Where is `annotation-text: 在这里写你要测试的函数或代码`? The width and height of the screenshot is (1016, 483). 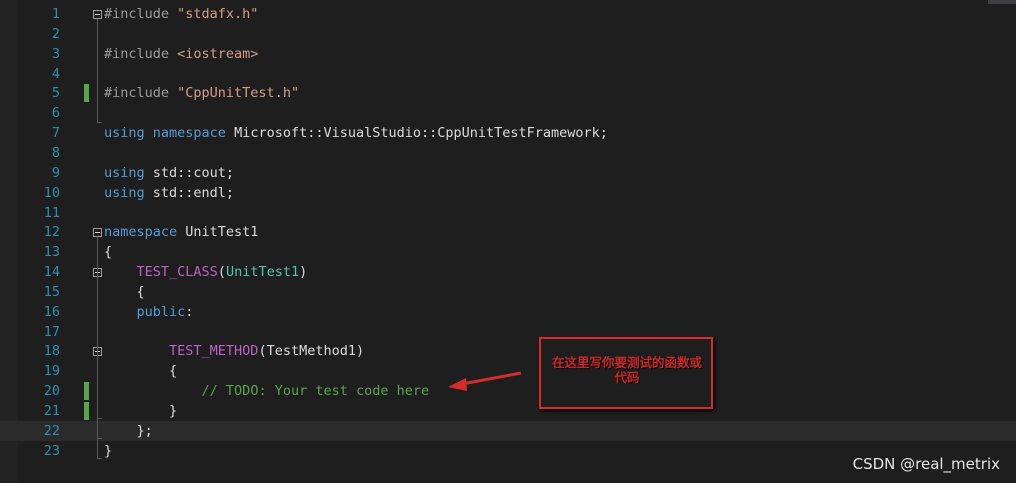 annotation-text: 在这里写你要测试的函数或代码 is located at coordinates (626, 370).